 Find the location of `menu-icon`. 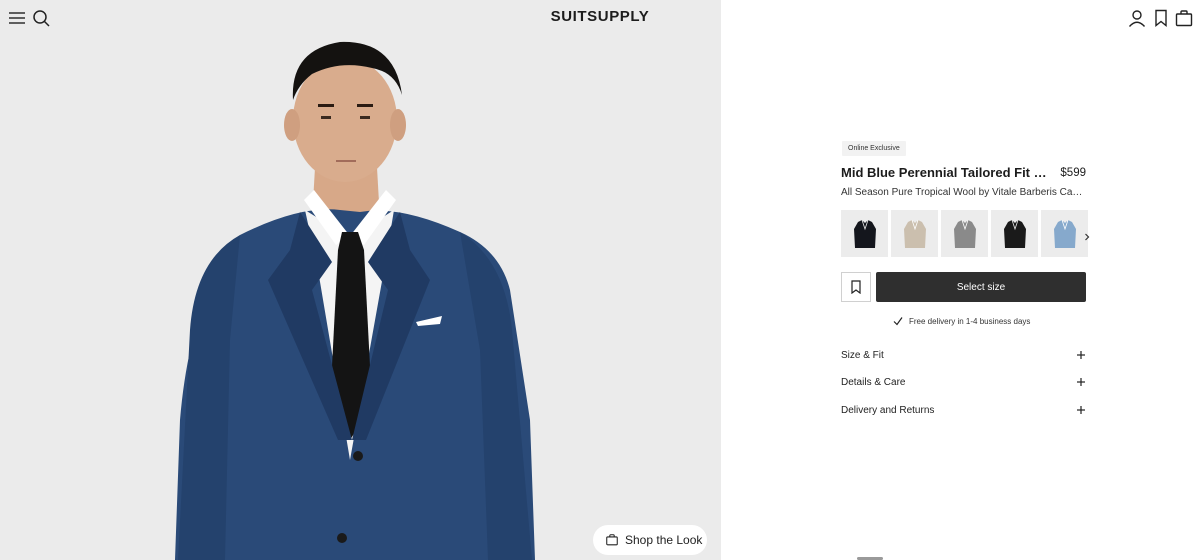

menu-icon is located at coordinates (17, 18).